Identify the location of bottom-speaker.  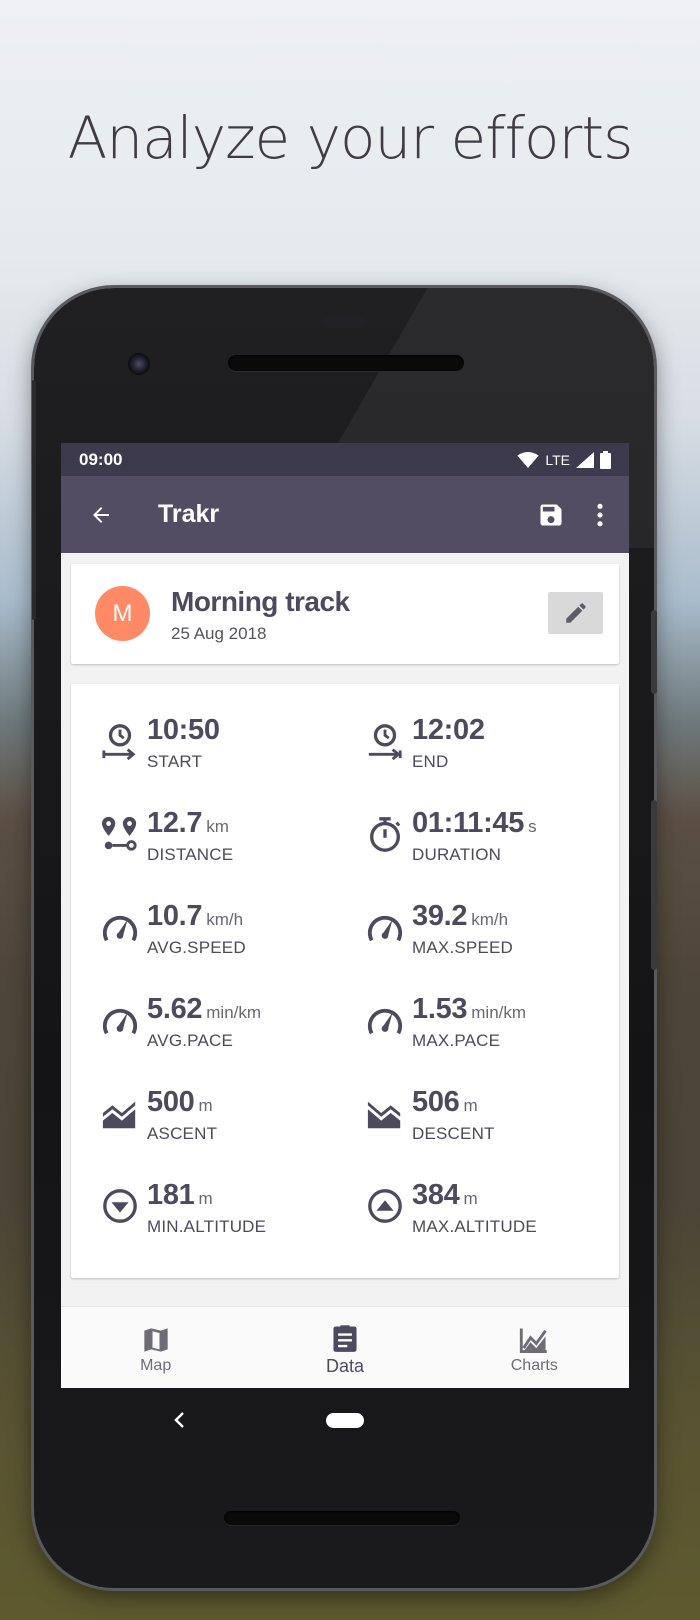
(342, 1518).